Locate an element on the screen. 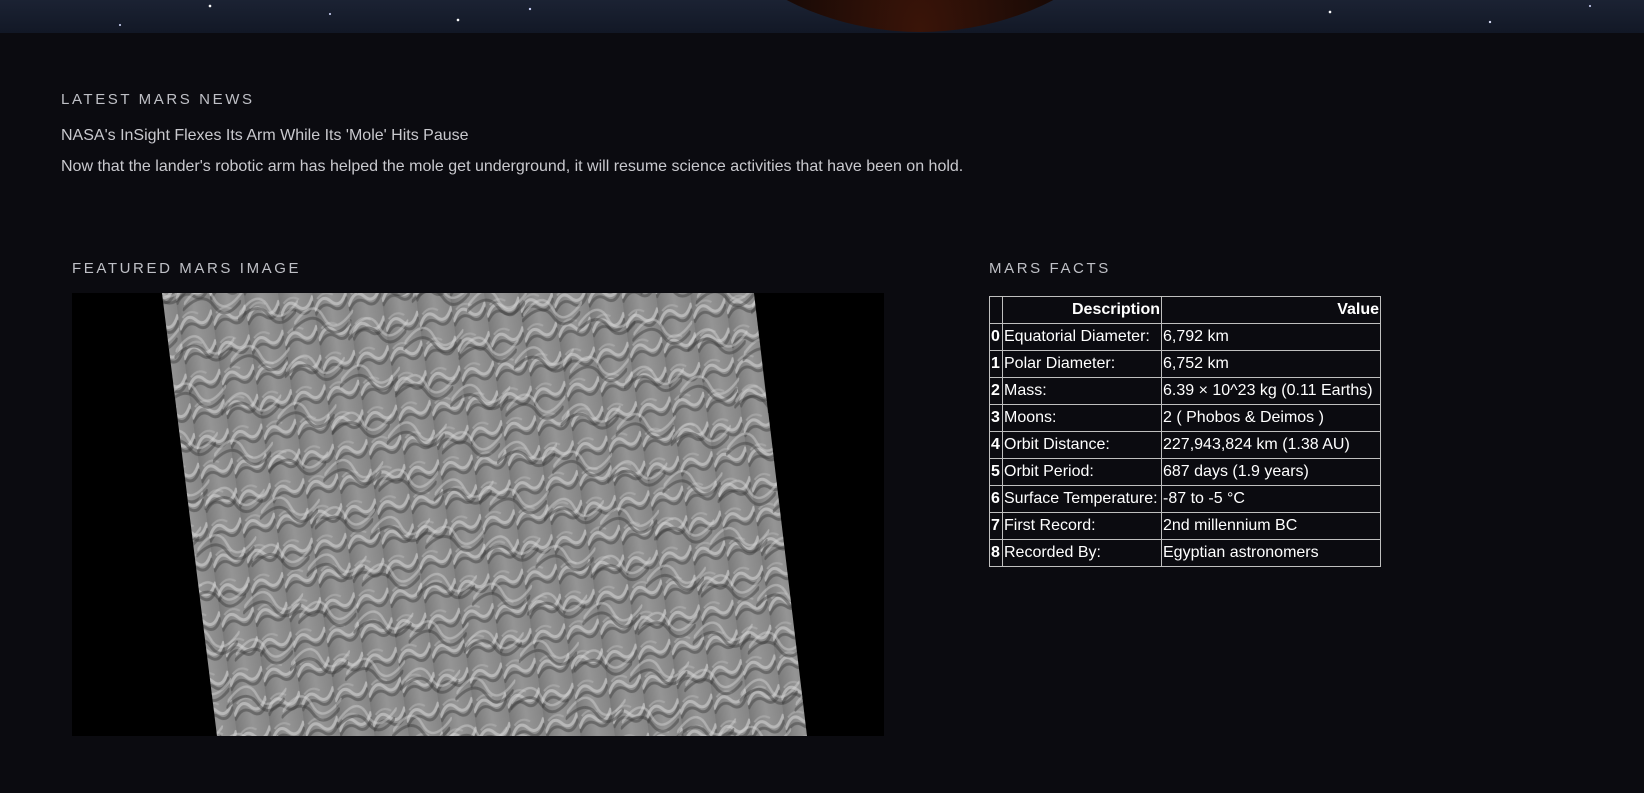 Image resolution: width=1644 pixels, height=793 pixels. featured-image-title: FEATURED MARS IMAGE is located at coordinates (187, 268).